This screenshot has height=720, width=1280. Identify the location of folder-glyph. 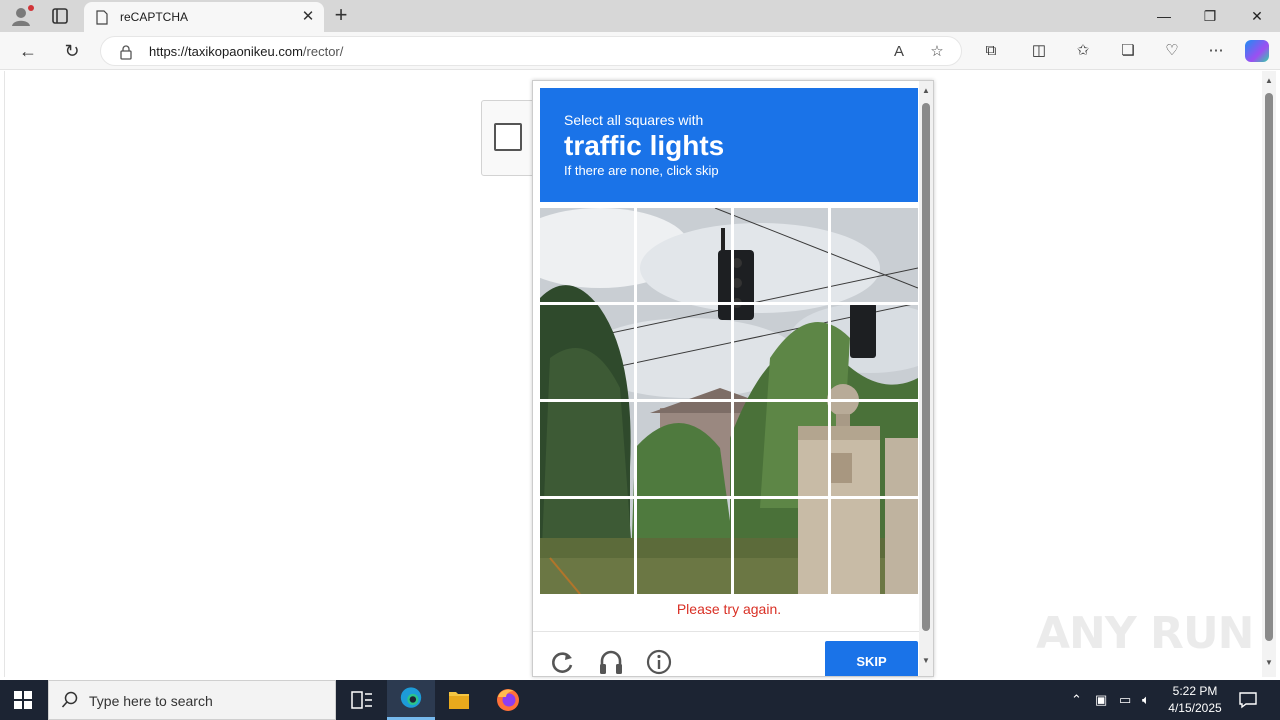
(459, 700).